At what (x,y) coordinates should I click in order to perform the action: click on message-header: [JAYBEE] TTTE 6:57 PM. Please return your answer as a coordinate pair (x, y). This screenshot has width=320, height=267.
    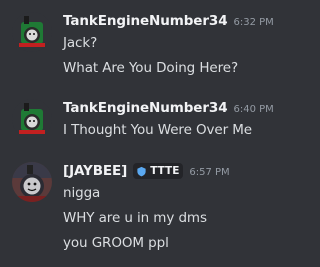
    Looking at the image, I should click on (146, 171).